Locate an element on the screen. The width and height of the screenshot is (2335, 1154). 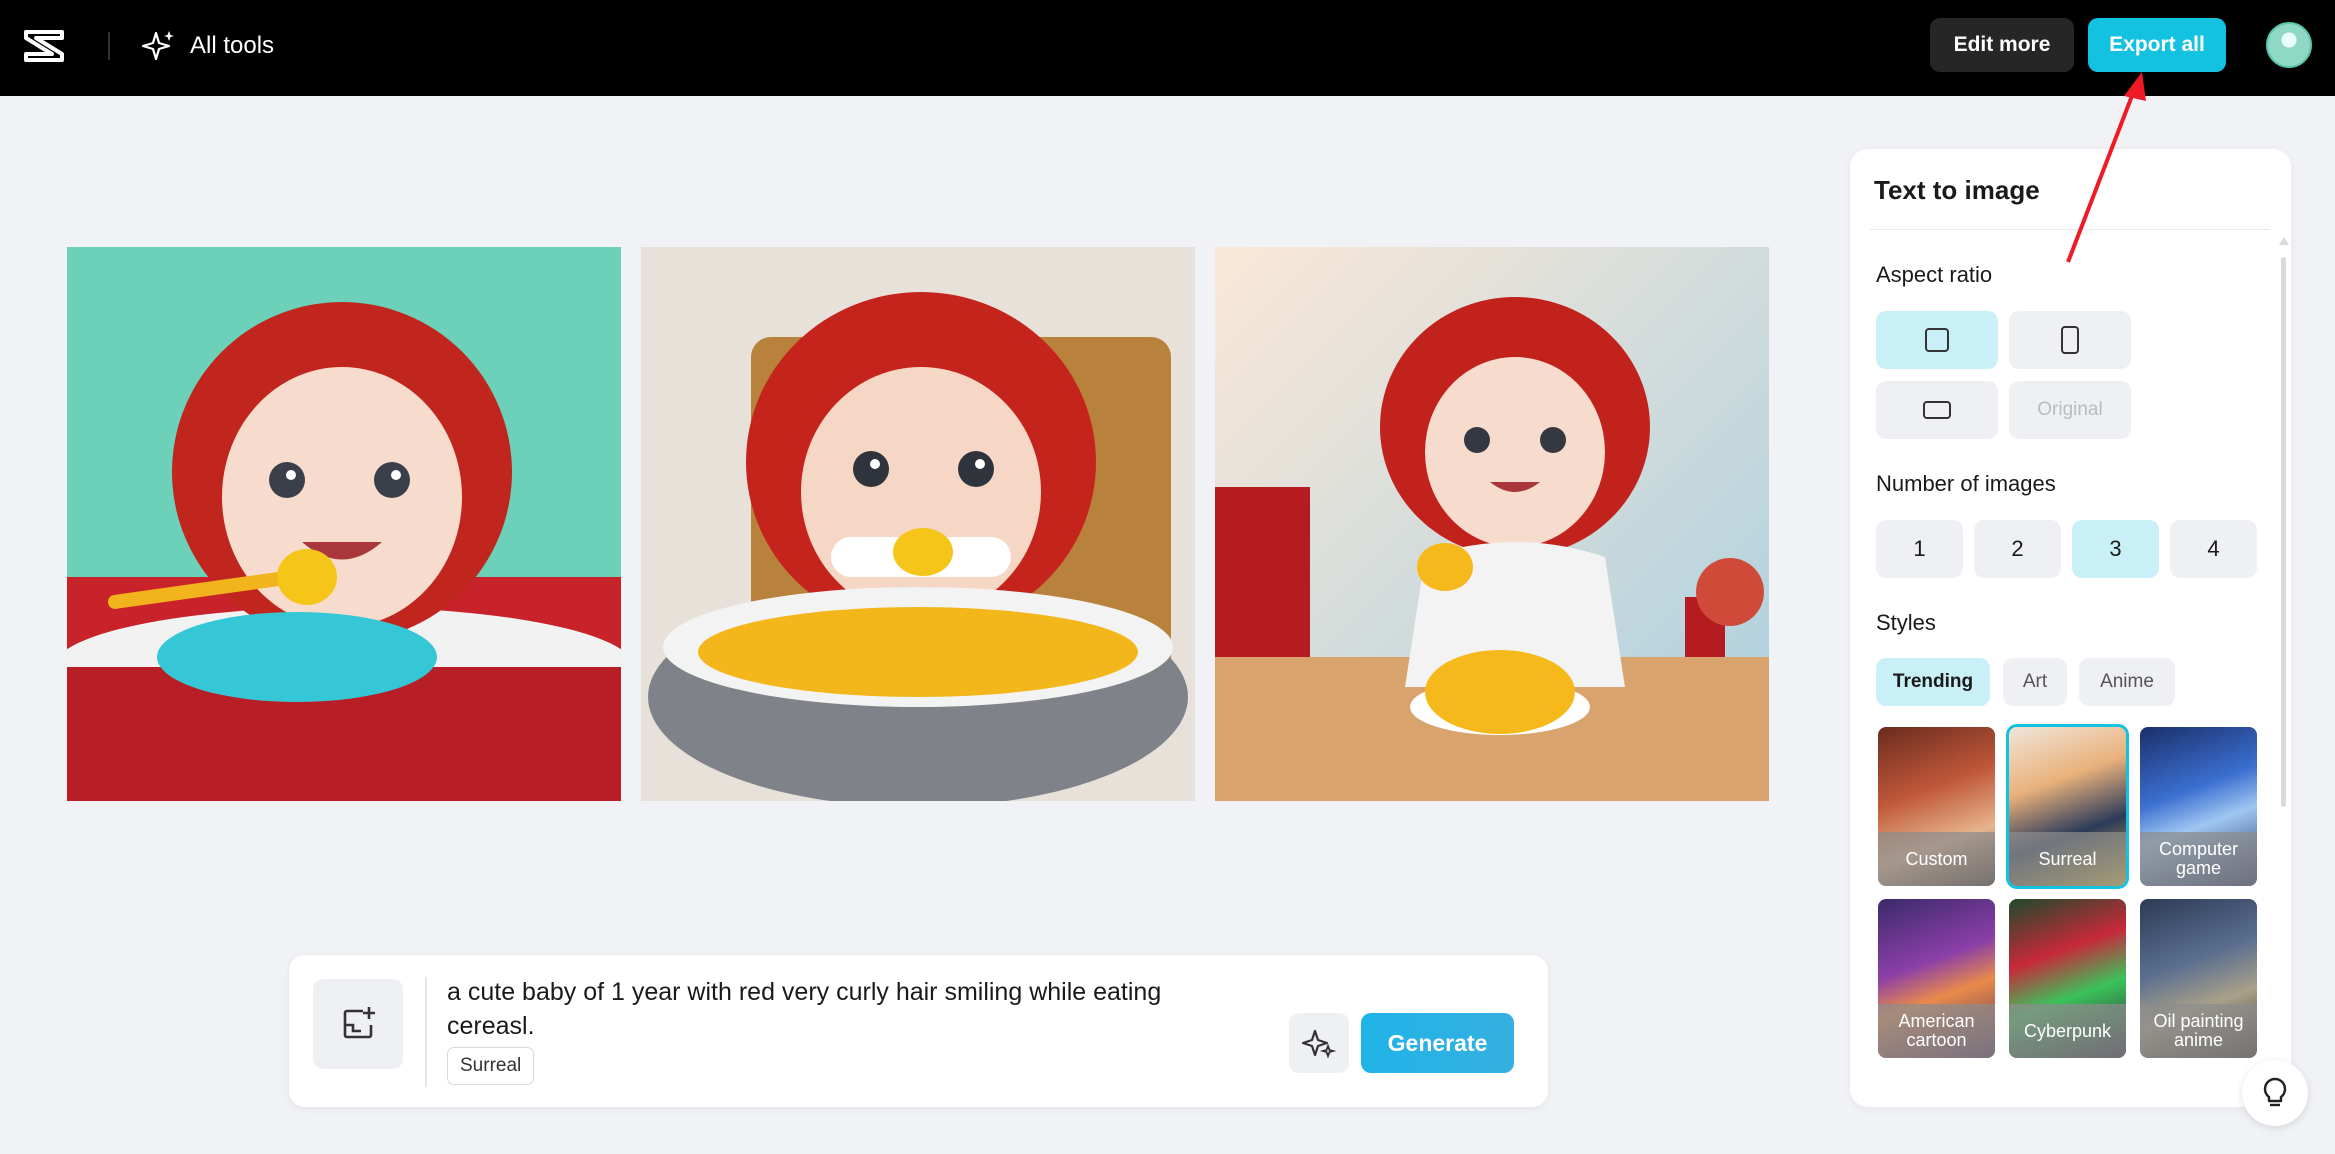
avatar is located at coordinates (2289, 45).